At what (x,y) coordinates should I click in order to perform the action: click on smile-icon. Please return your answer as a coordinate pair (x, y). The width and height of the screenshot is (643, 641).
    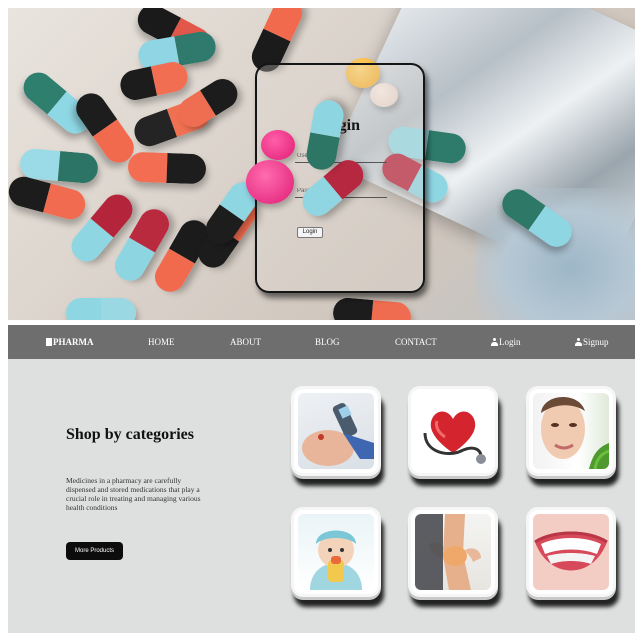
    Looking at the image, I should click on (571, 551).